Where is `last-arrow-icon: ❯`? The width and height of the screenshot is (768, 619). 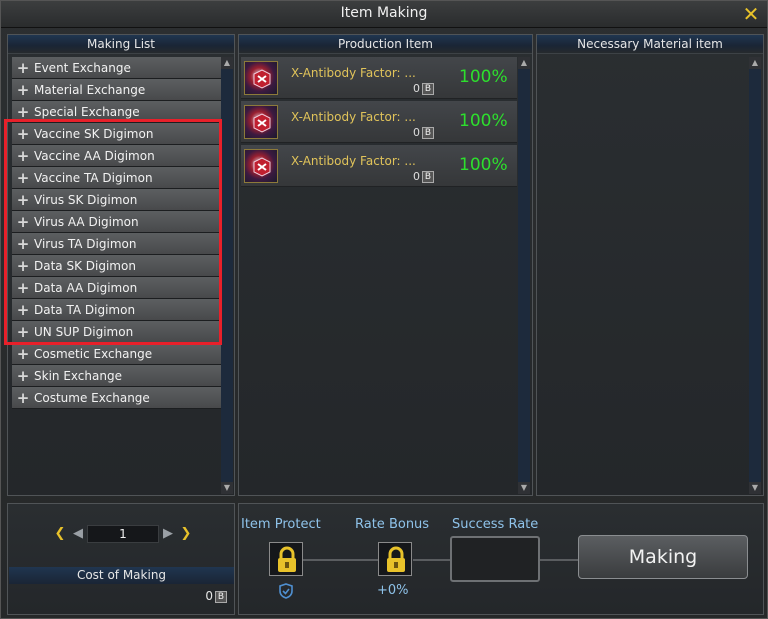
last-arrow-icon: ❯ is located at coordinates (186, 534).